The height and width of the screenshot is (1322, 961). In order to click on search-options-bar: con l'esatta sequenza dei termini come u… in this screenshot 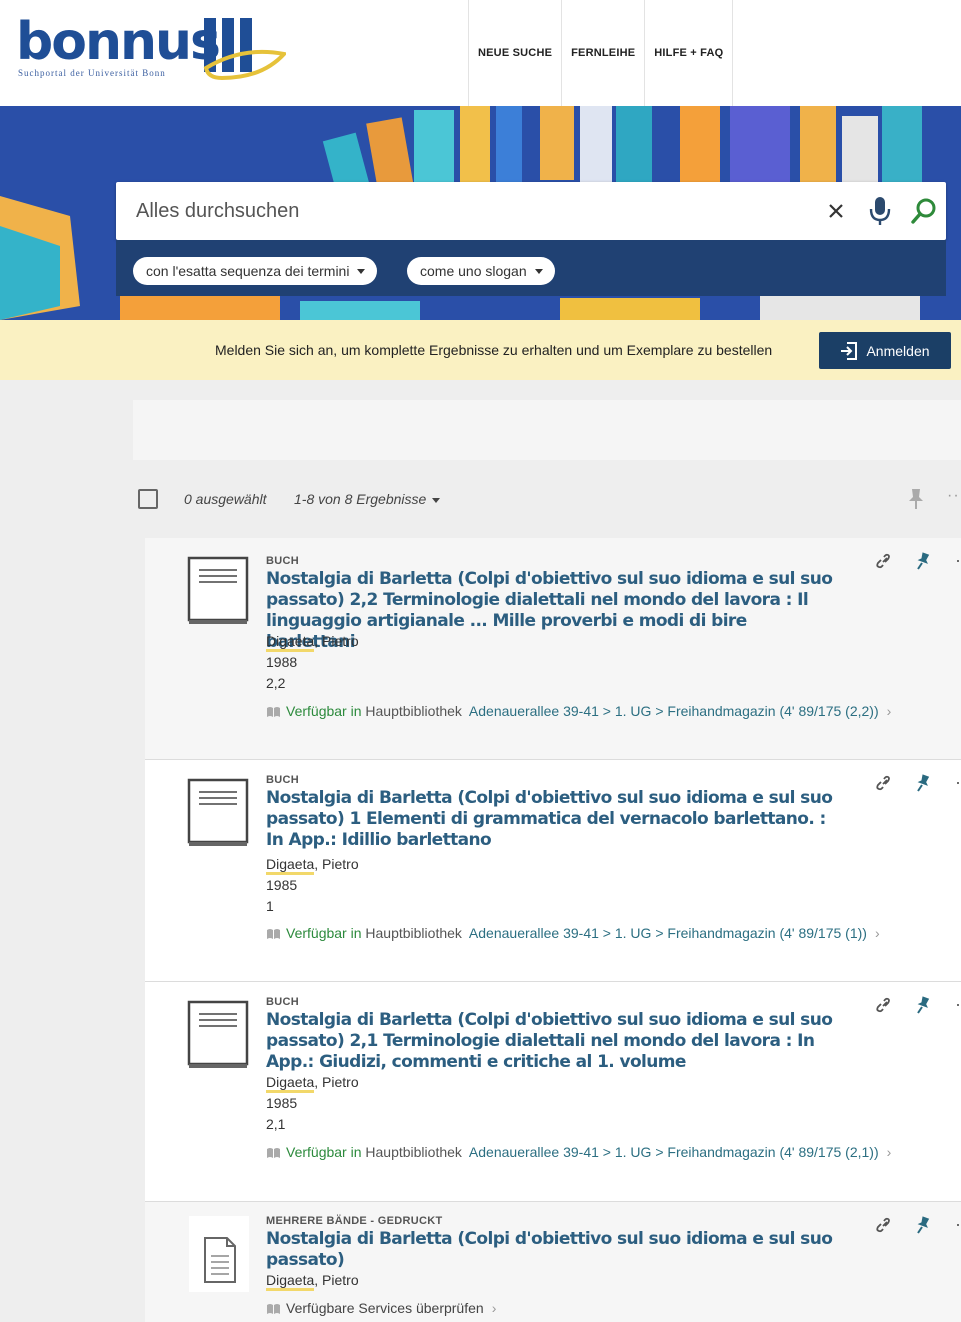, I will do `click(531, 268)`.